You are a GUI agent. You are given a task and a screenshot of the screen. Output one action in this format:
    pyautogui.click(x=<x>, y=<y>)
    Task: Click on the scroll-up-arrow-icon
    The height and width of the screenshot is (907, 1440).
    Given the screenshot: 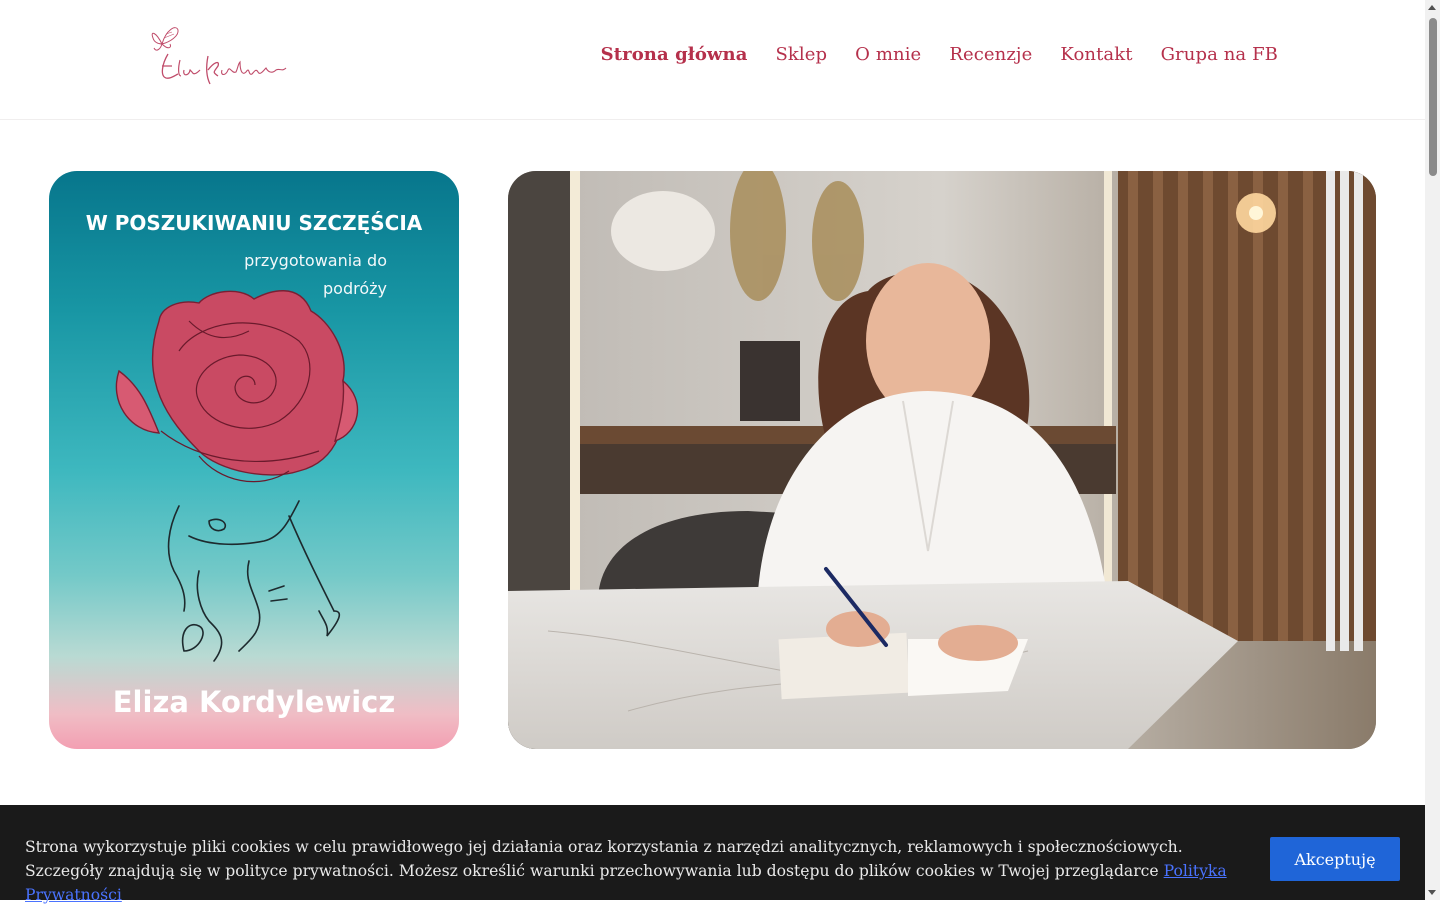 What is the action you would take?
    pyautogui.click(x=1432, y=7)
    